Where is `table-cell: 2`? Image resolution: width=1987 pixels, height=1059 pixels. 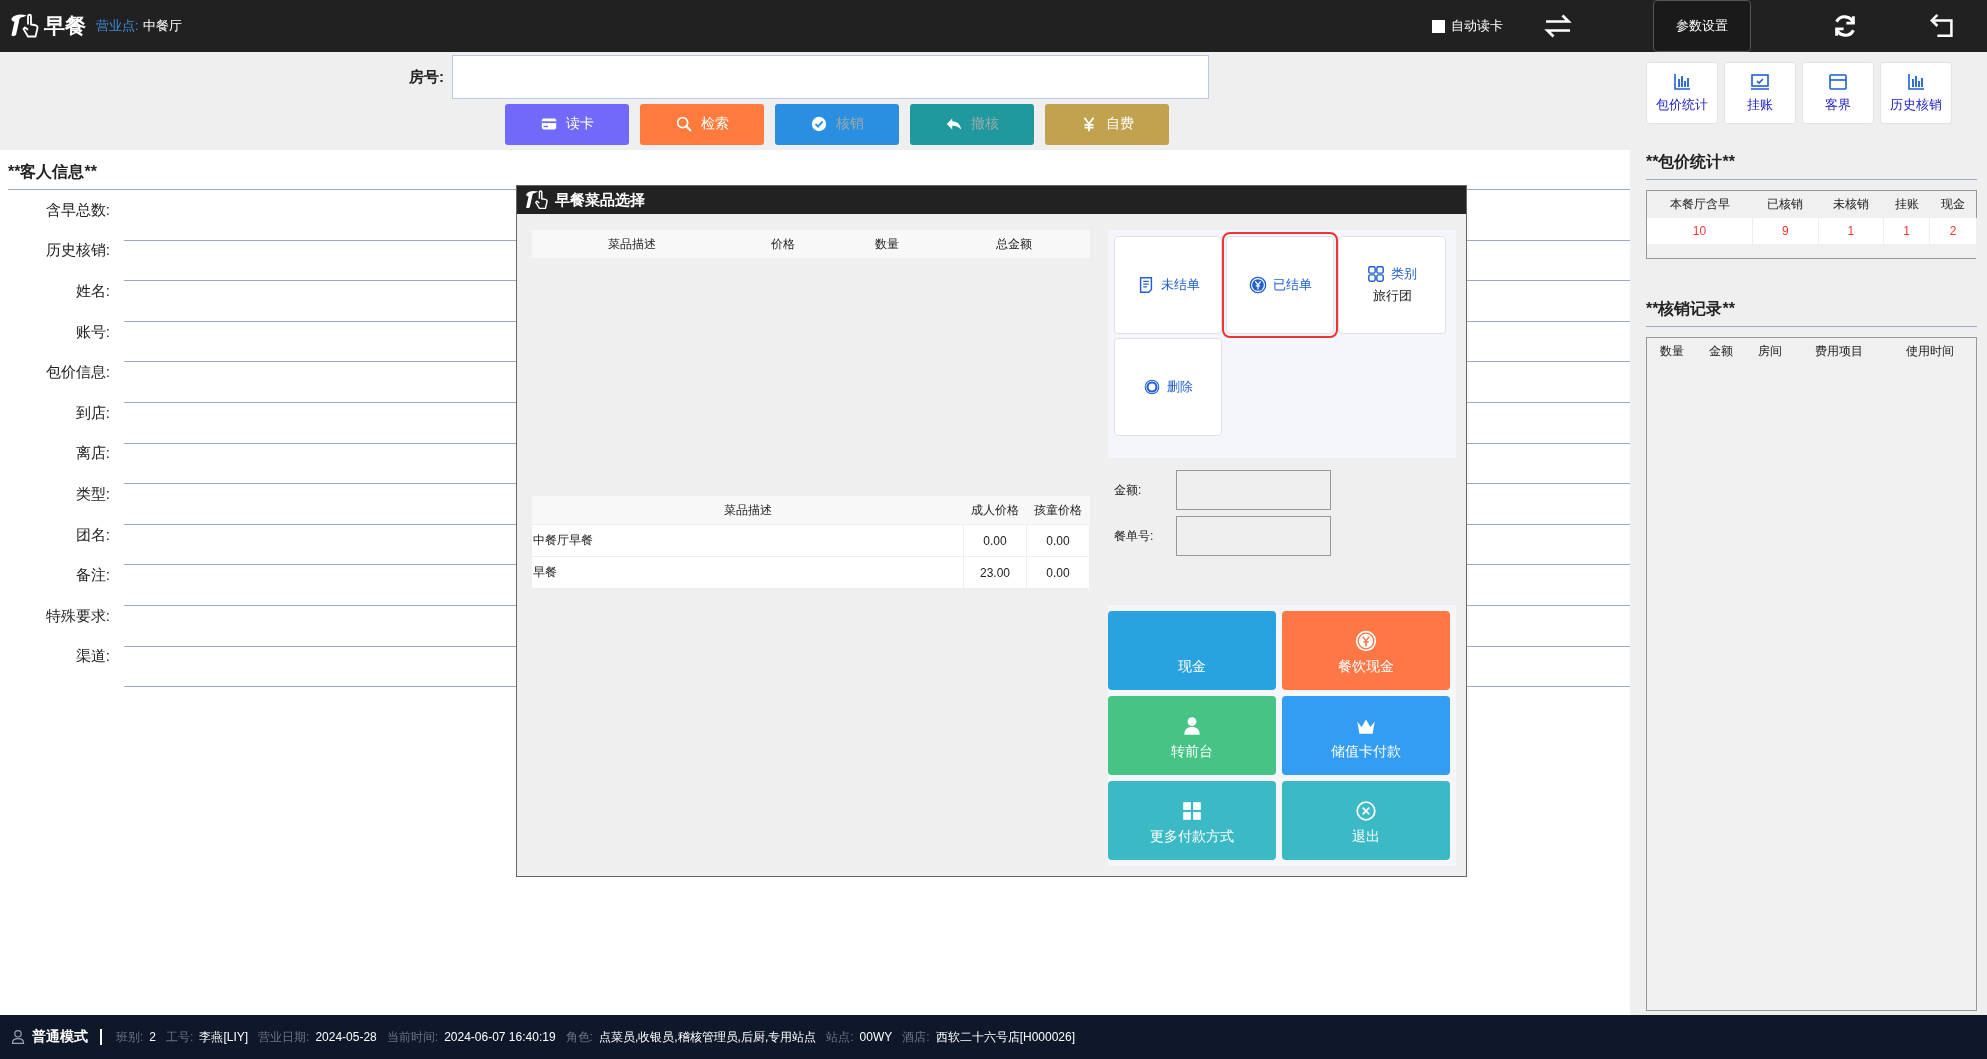 table-cell: 2 is located at coordinates (1953, 231).